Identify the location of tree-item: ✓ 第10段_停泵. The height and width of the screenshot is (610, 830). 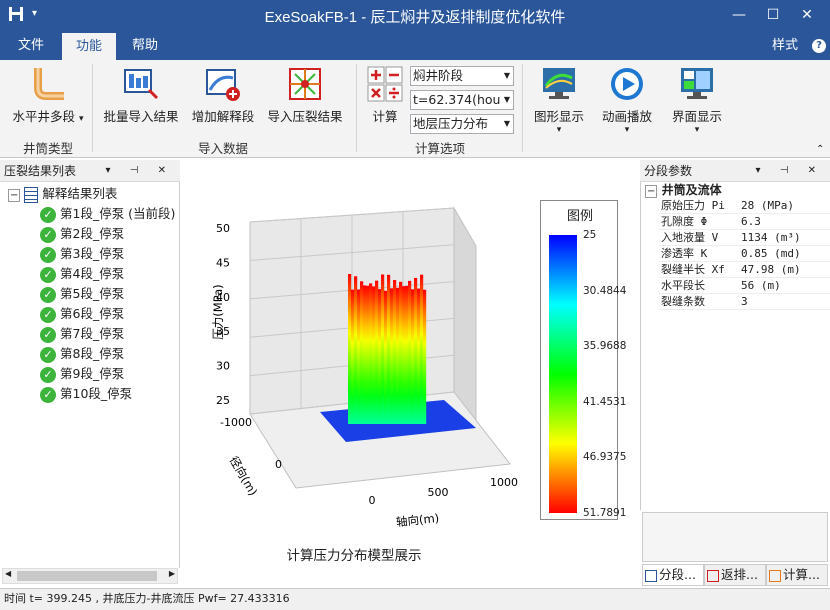
(86, 394).